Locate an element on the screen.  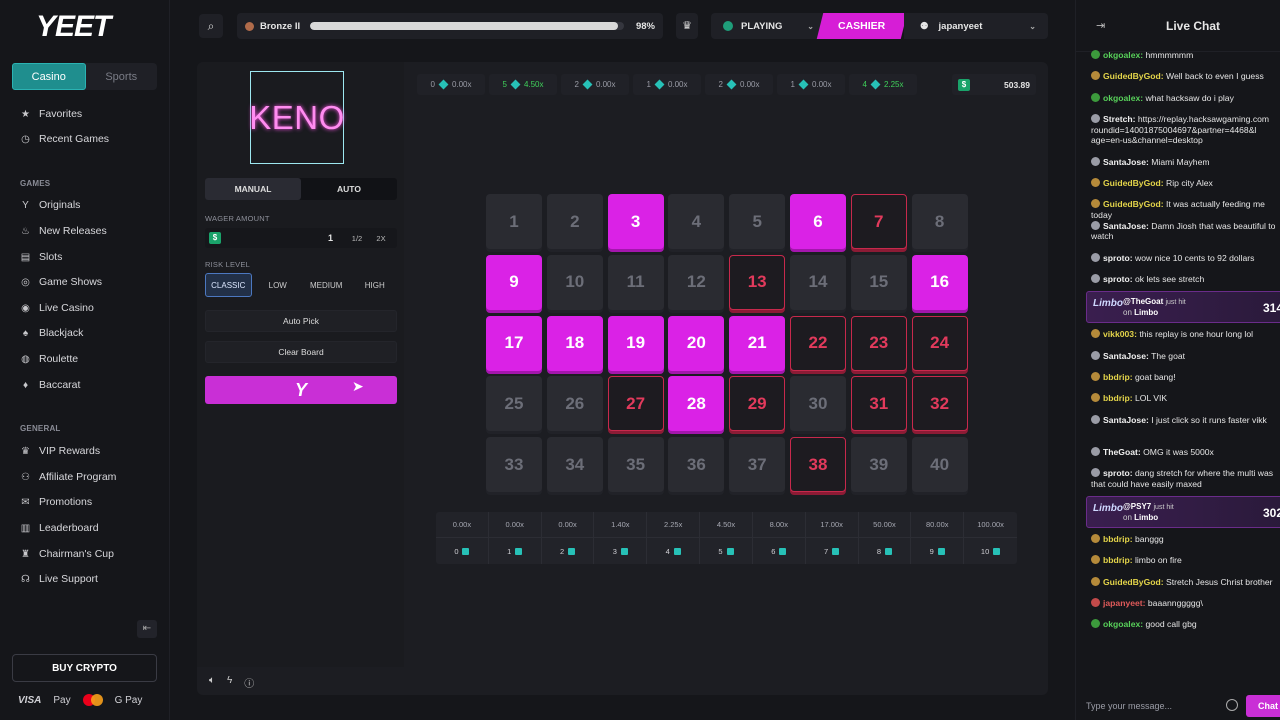
keno-tile: 23 is located at coordinates (878, 343).